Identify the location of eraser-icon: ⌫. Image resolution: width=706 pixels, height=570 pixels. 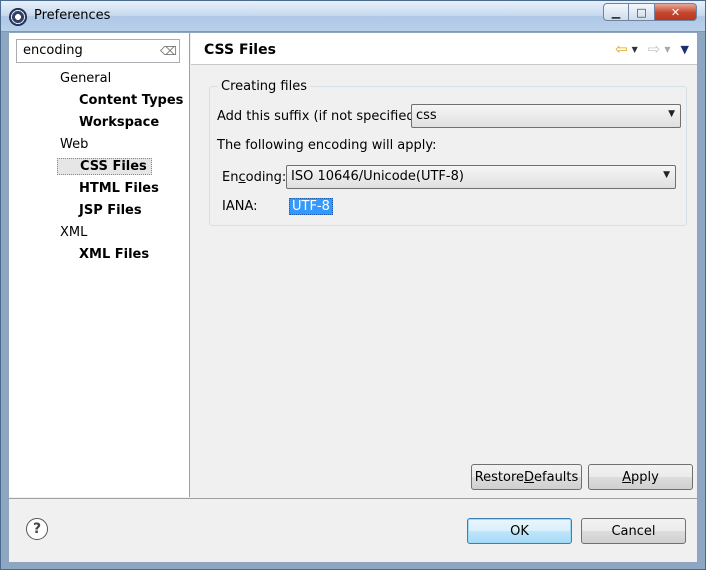
(168, 51).